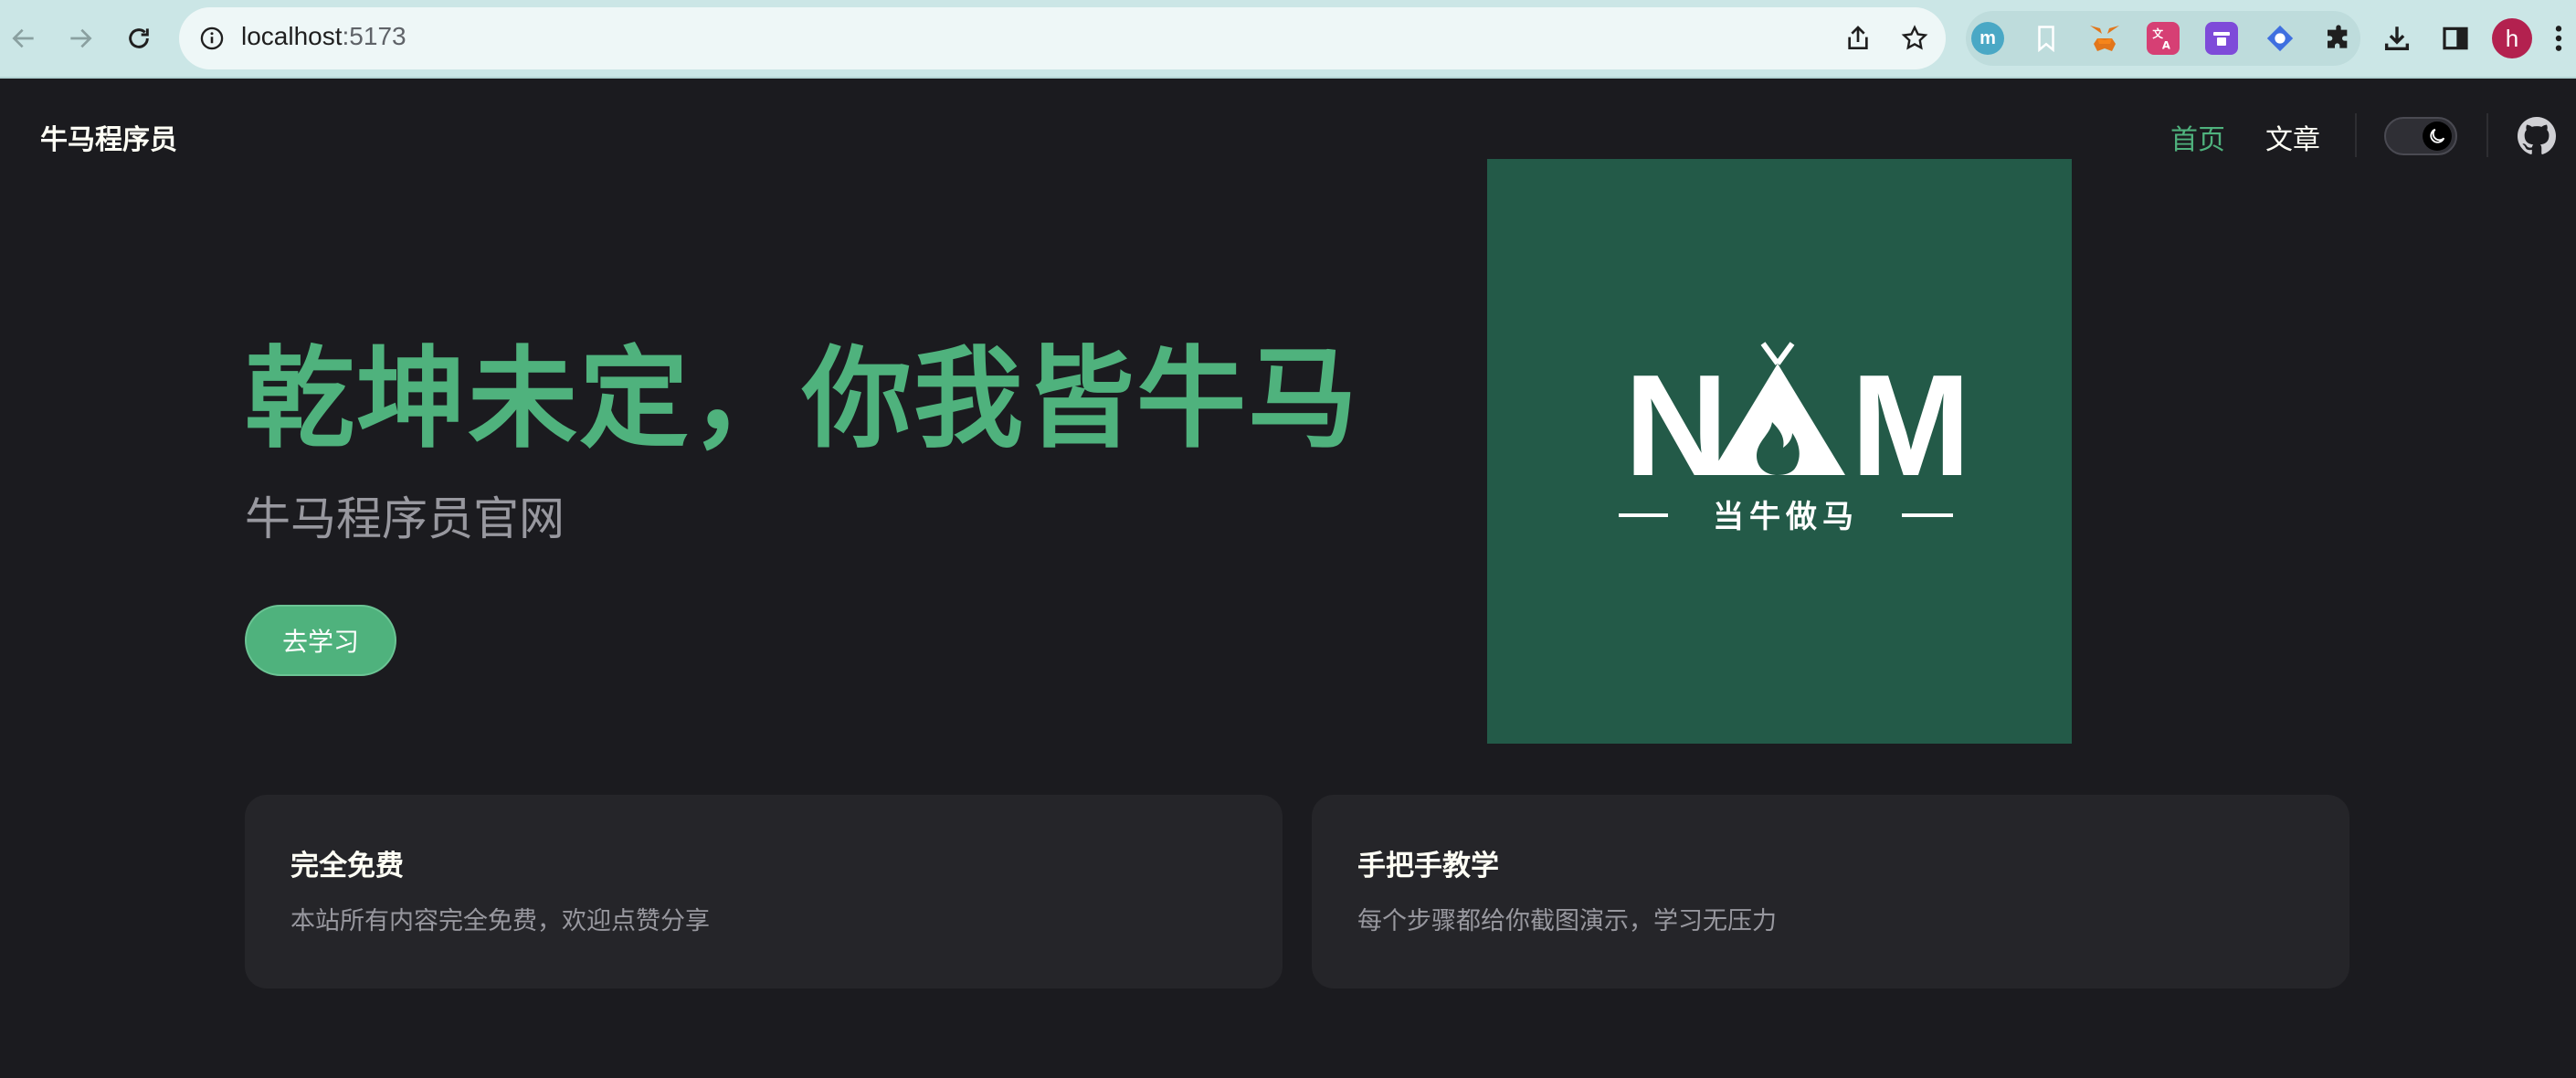  Describe the element at coordinates (1830, 891) in the screenshot. I see `feature-card: 手把手教学 每个步骤都给你截图演示，学习无压力` at that location.